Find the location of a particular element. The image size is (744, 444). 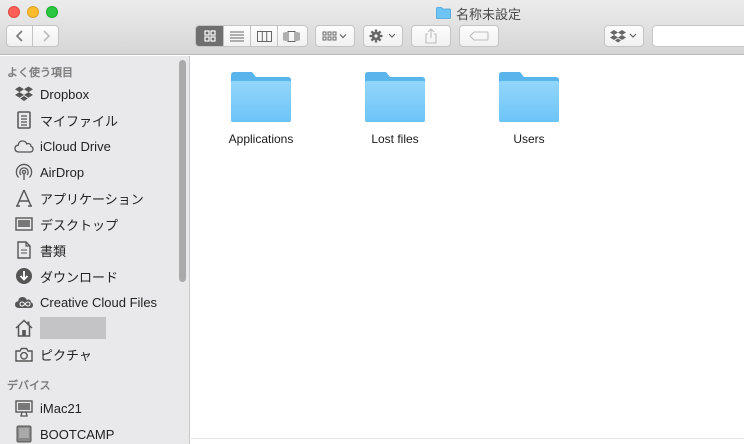

sidebar-item-label: AirDrop is located at coordinates (62, 172).